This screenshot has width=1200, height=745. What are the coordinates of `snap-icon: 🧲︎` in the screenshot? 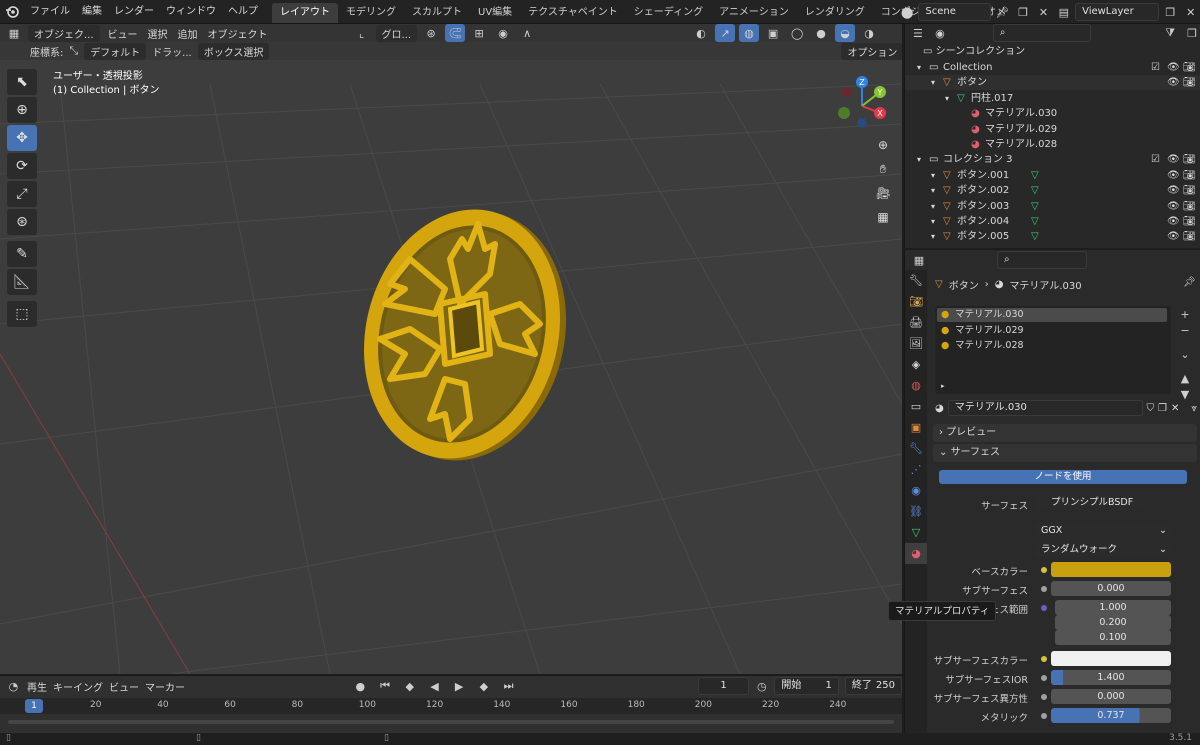 It's located at (455, 33).